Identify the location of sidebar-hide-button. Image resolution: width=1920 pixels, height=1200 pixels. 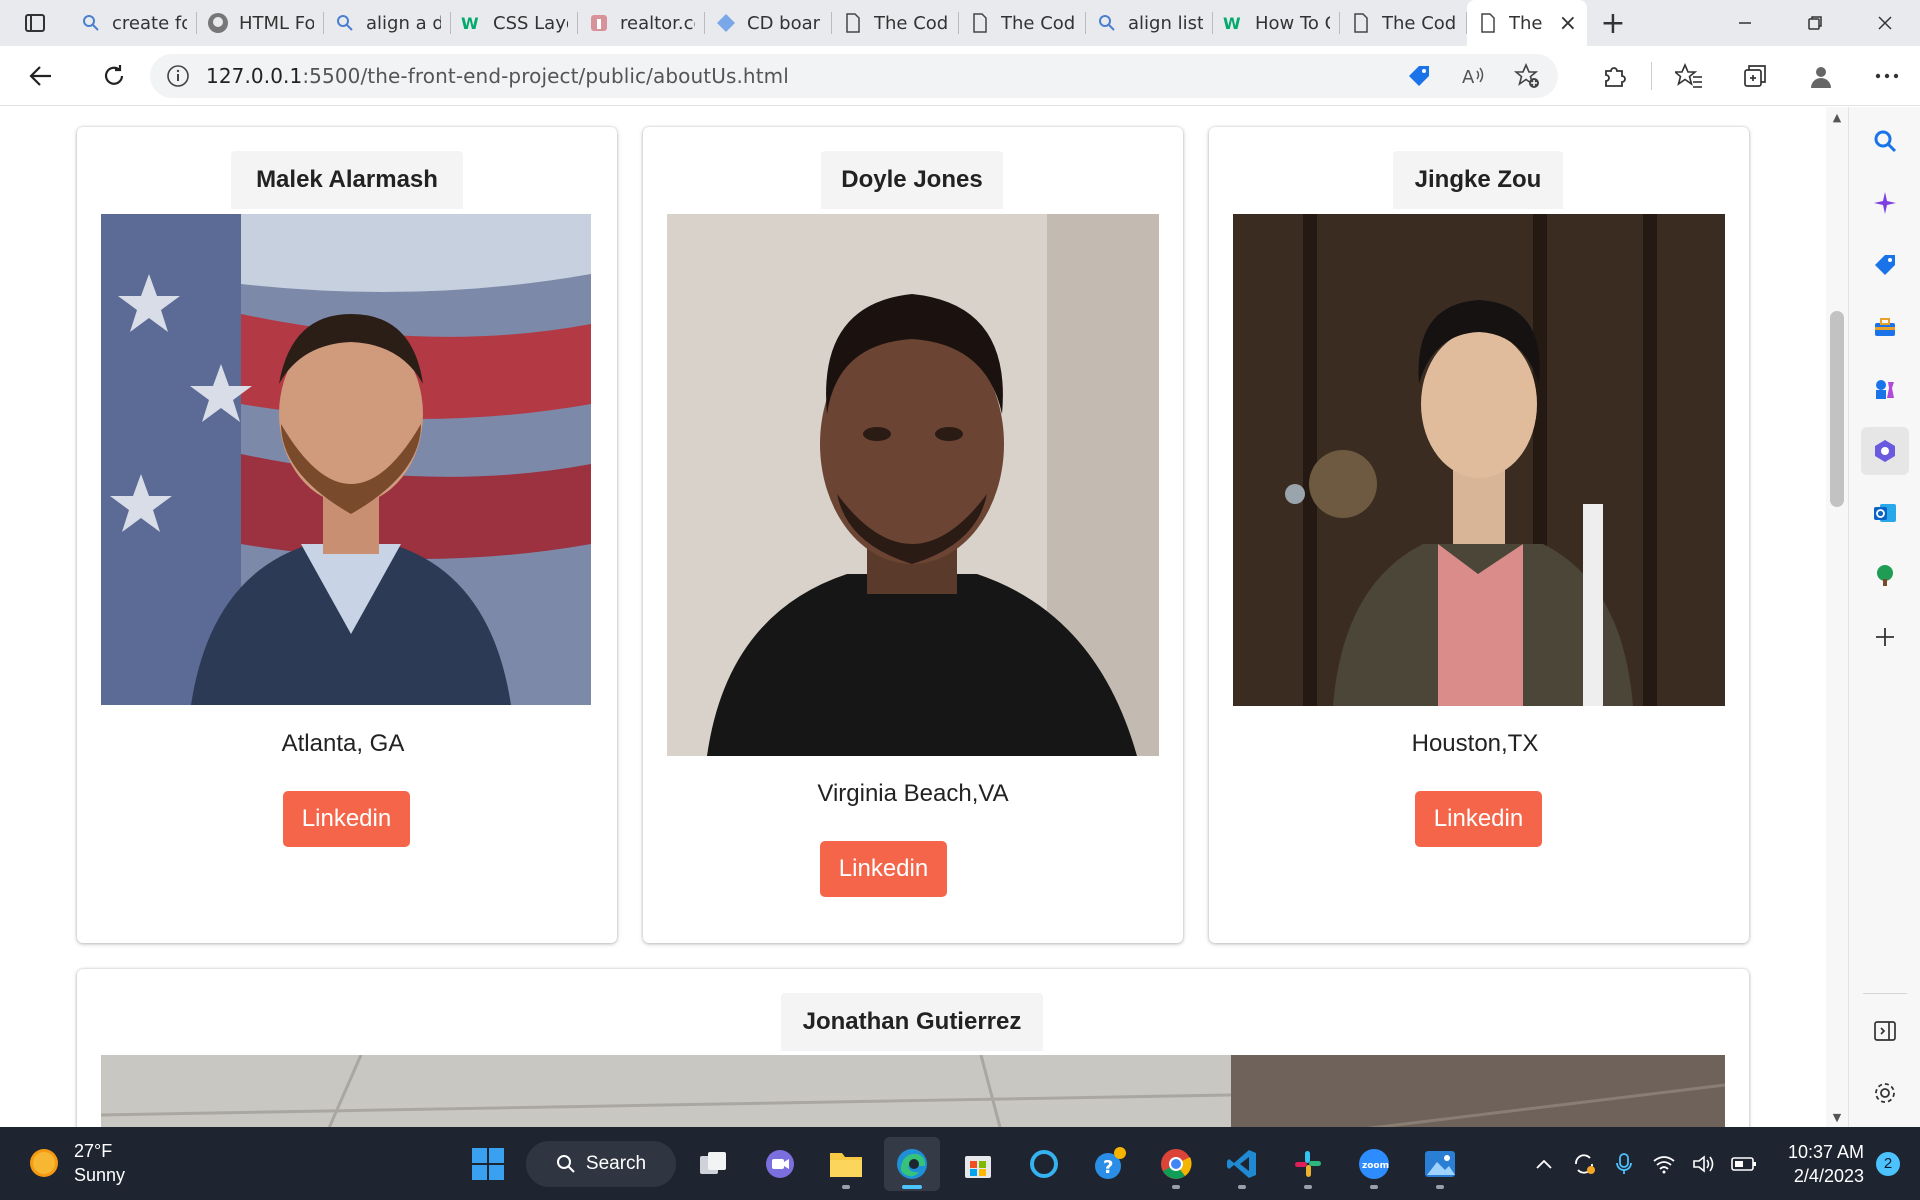
(1885, 1031).